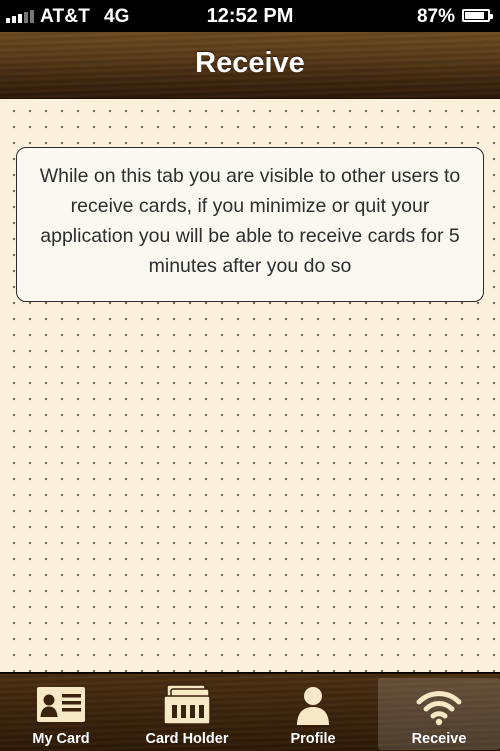 The height and width of the screenshot is (751, 500). What do you see at coordinates (187, 705) in the screenshot?
I see `card-holder-icon` at bounding box center [187, 705].